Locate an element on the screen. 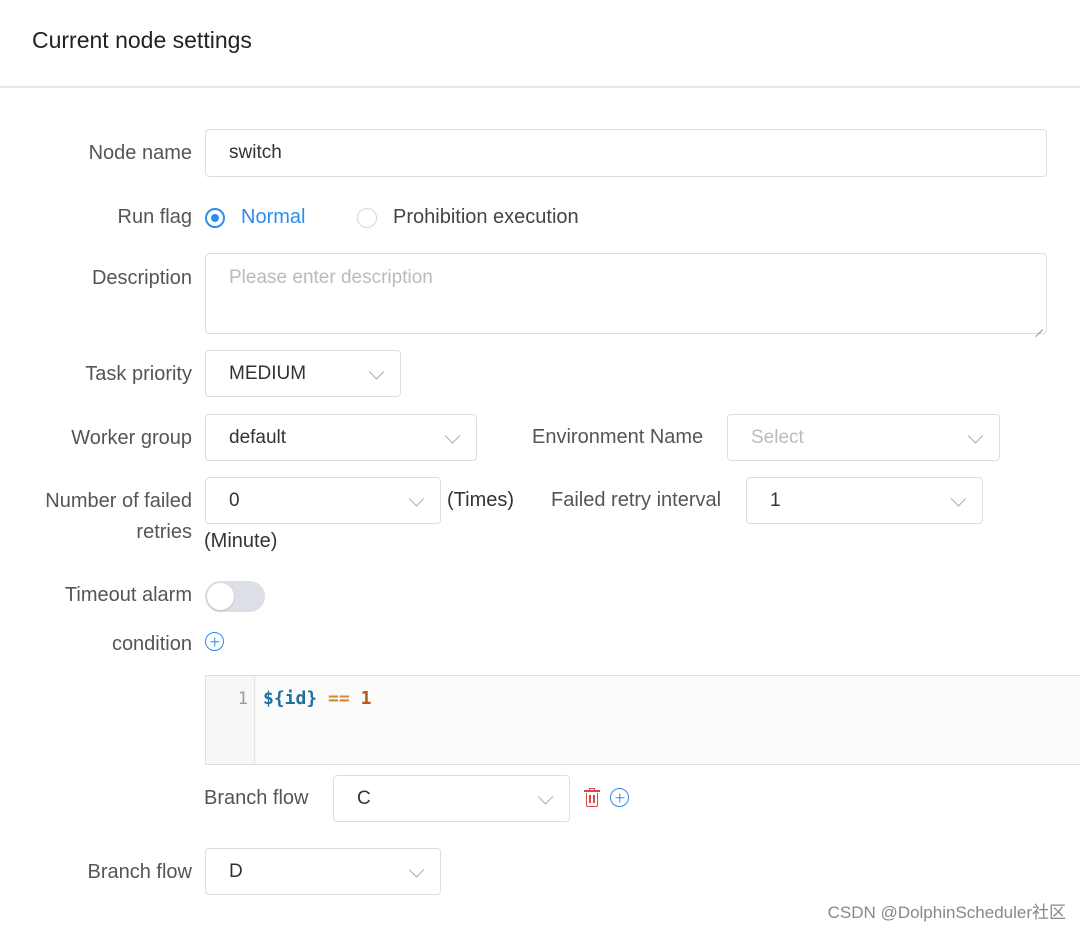 This screenshot has height=932, width=1080. add-branch-plus-icon is located at coordinates (619, 797).